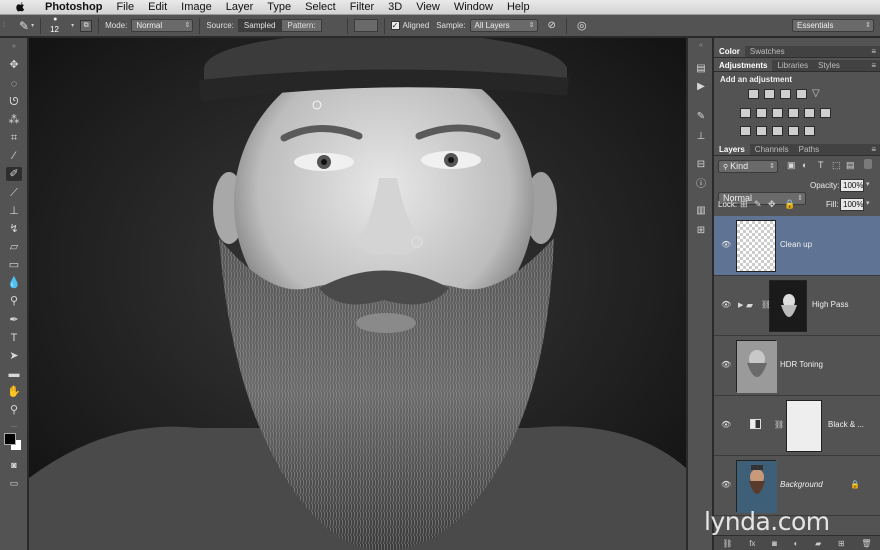  Describe the element at coordinates (817, 94) in the screenshot. I see `vibrance-icon: ▽` at that location.